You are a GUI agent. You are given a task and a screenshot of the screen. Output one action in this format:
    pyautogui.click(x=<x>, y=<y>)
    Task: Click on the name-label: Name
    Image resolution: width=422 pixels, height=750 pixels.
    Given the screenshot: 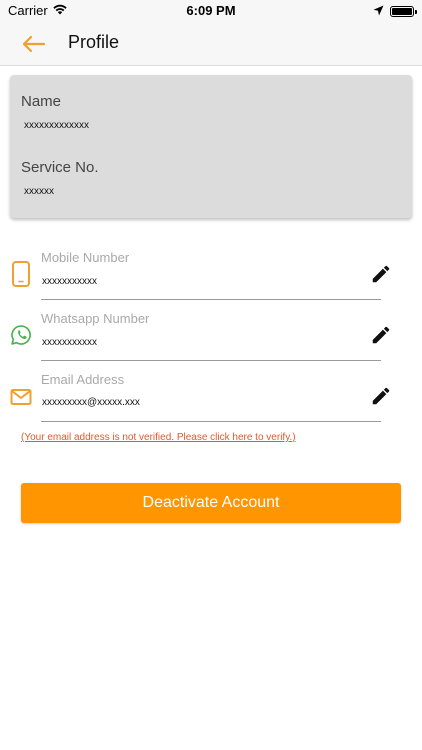 What is the action you would take?
    pyautogui.click(x=41, y=101)
    